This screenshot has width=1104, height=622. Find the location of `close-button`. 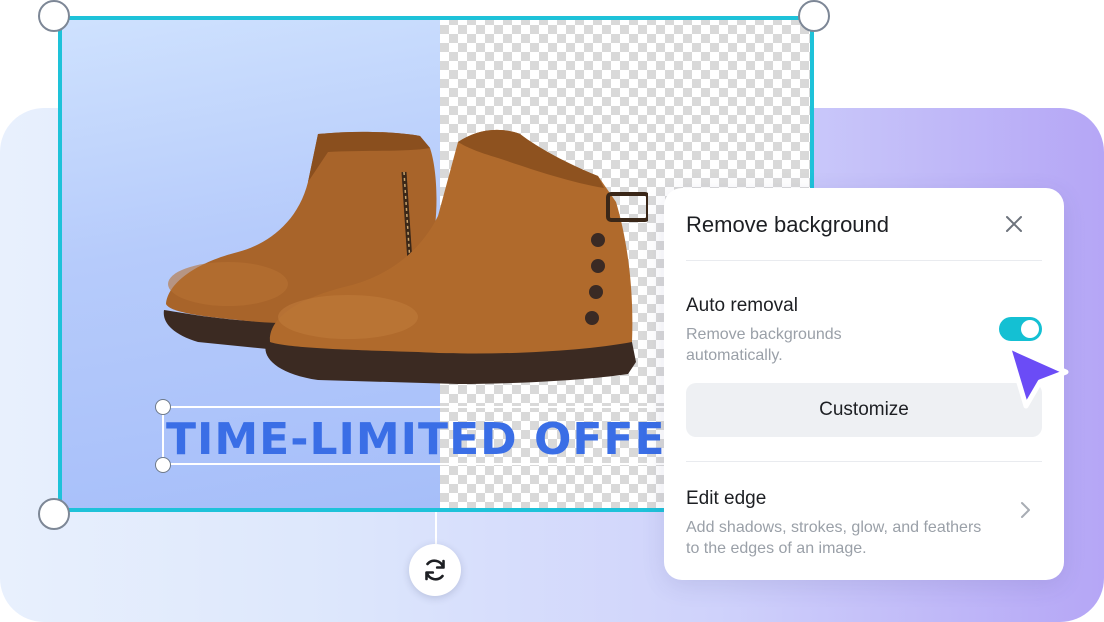

close-button is located at coordinates (1014, 224).